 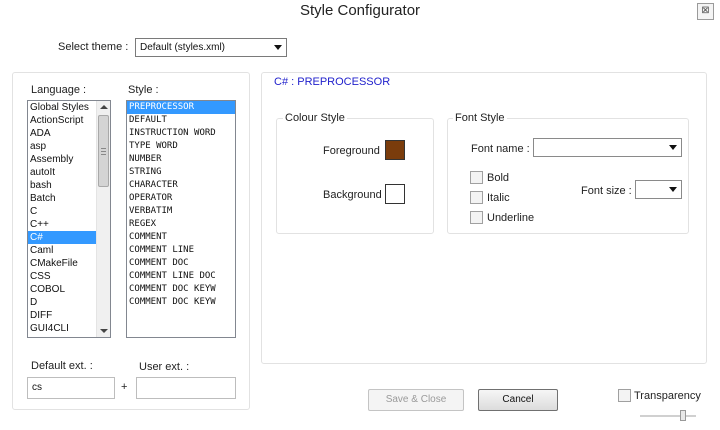 I want to click on style-list-item: COMMENT LINE, so click(x=181, y=250).